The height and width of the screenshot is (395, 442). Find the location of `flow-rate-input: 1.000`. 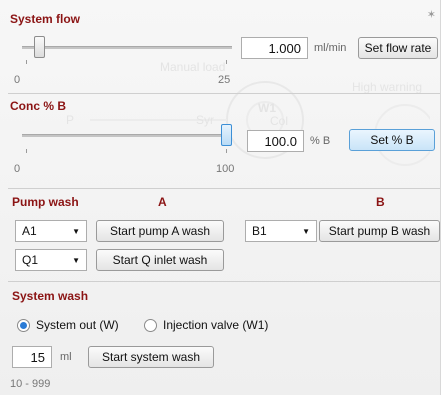

flow-rate-input: 1.000 is located at coordinates (274, 48).